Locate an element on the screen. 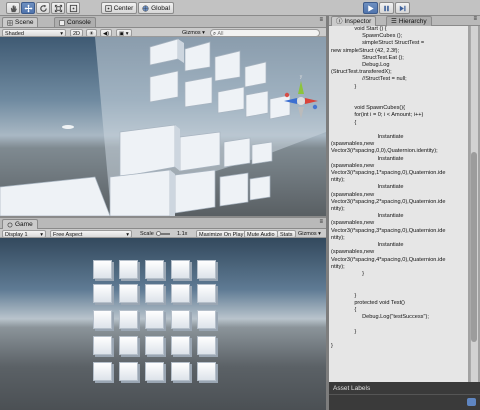  step-button is located at coordinates (402, 8).